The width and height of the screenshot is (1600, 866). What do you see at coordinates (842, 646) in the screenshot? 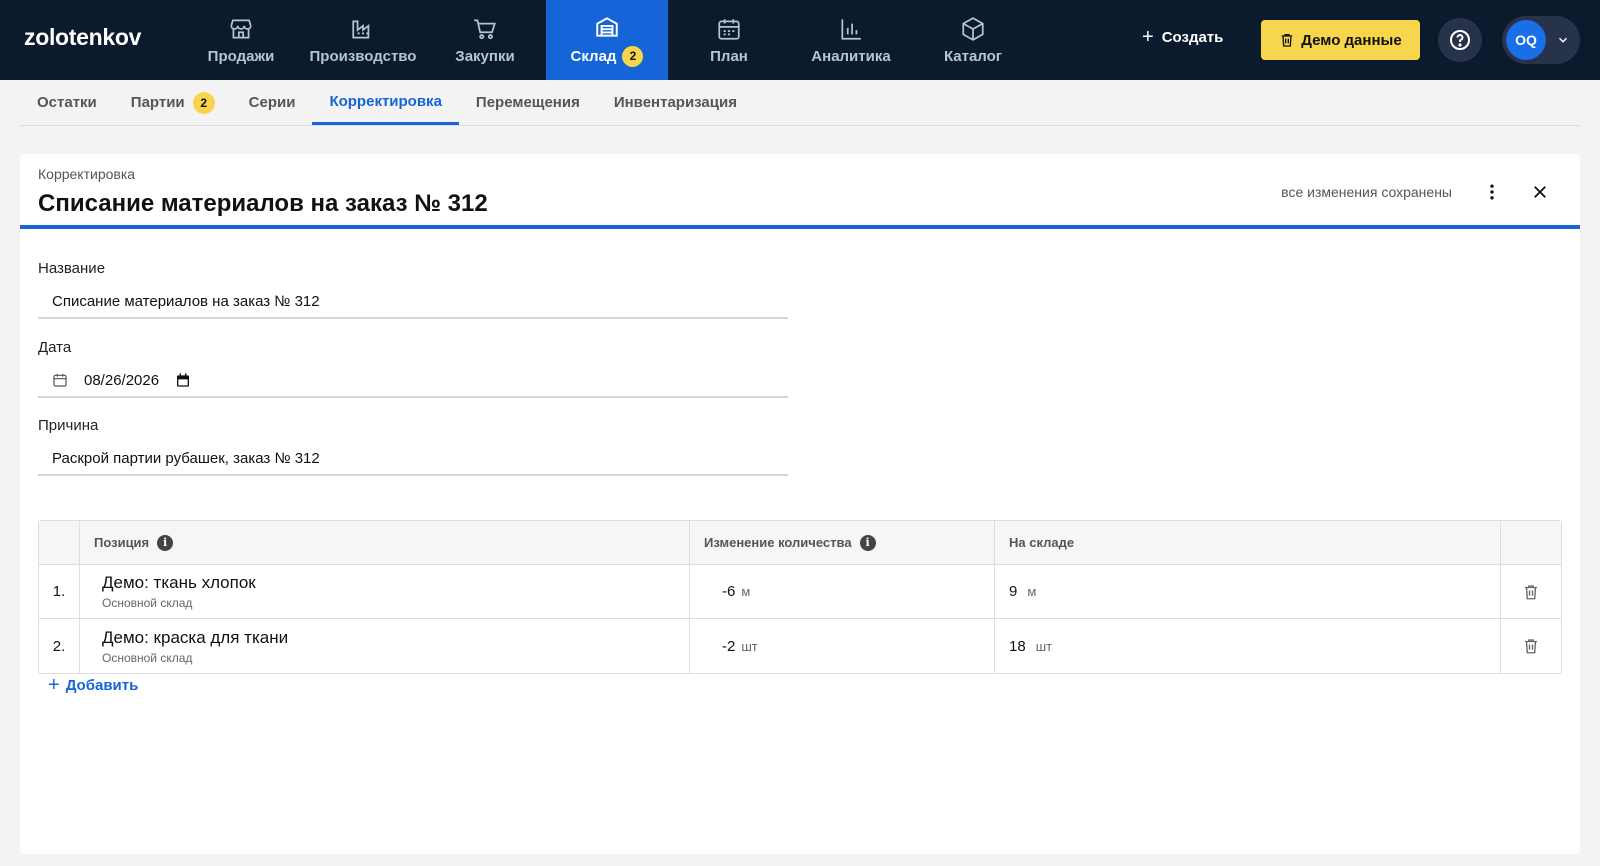
I see `change-cell: -2 шт` at bounding box center [842, 646].